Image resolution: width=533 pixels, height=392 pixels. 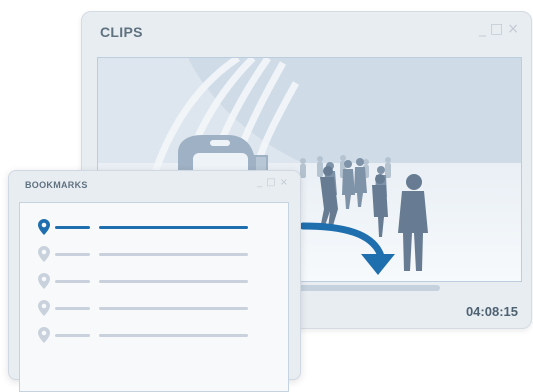 I want to click on bookmarks-window-title: BOOKMARKS, so click(x=56, y=185).